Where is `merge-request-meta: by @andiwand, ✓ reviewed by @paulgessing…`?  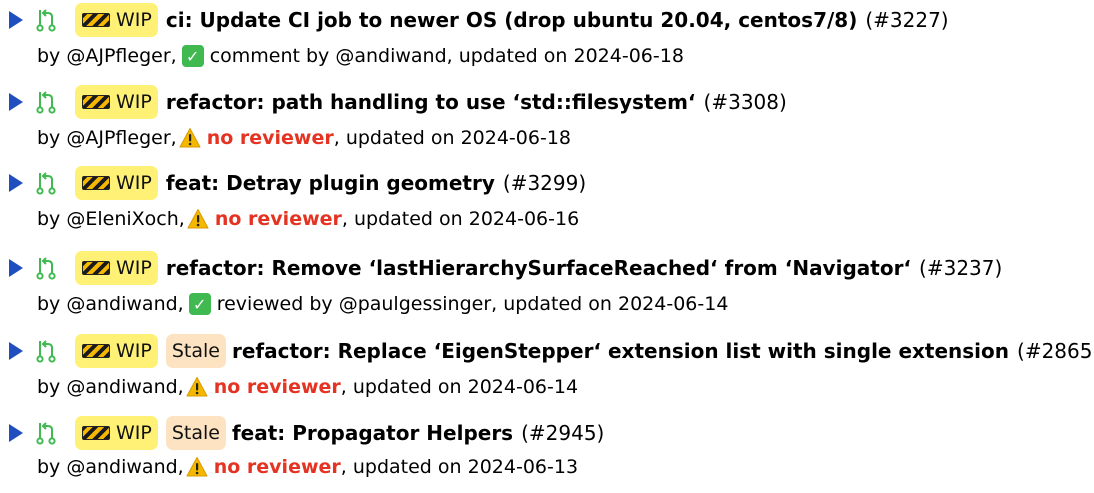
merge-request-meta: by @andiwand, ✓ reviewed by @paulgessing… is located at coordinates (383, 304).